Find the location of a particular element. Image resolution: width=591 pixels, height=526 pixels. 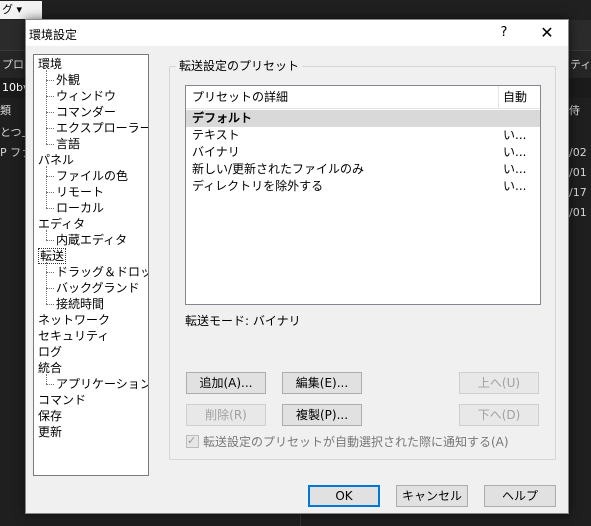

tree-item: パネル is located at coordinates (56, 160).